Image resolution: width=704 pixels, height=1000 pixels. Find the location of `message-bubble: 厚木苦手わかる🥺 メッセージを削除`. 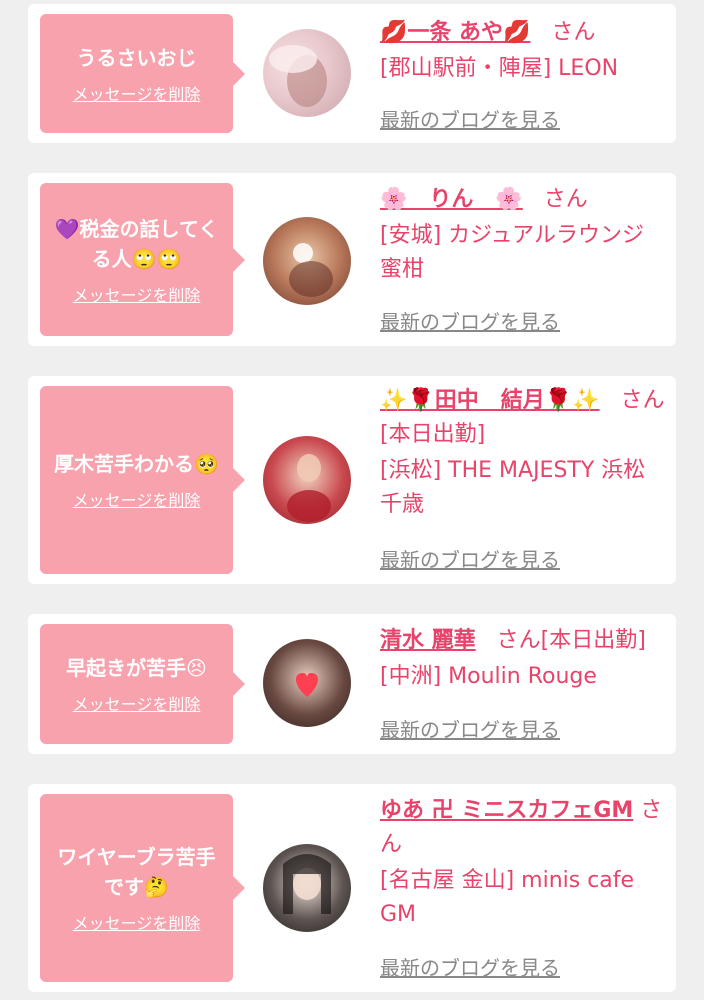

message-bubble: 厚木苦手わかる🥺 メッセージを削除 is located at coordinates (142, 480).